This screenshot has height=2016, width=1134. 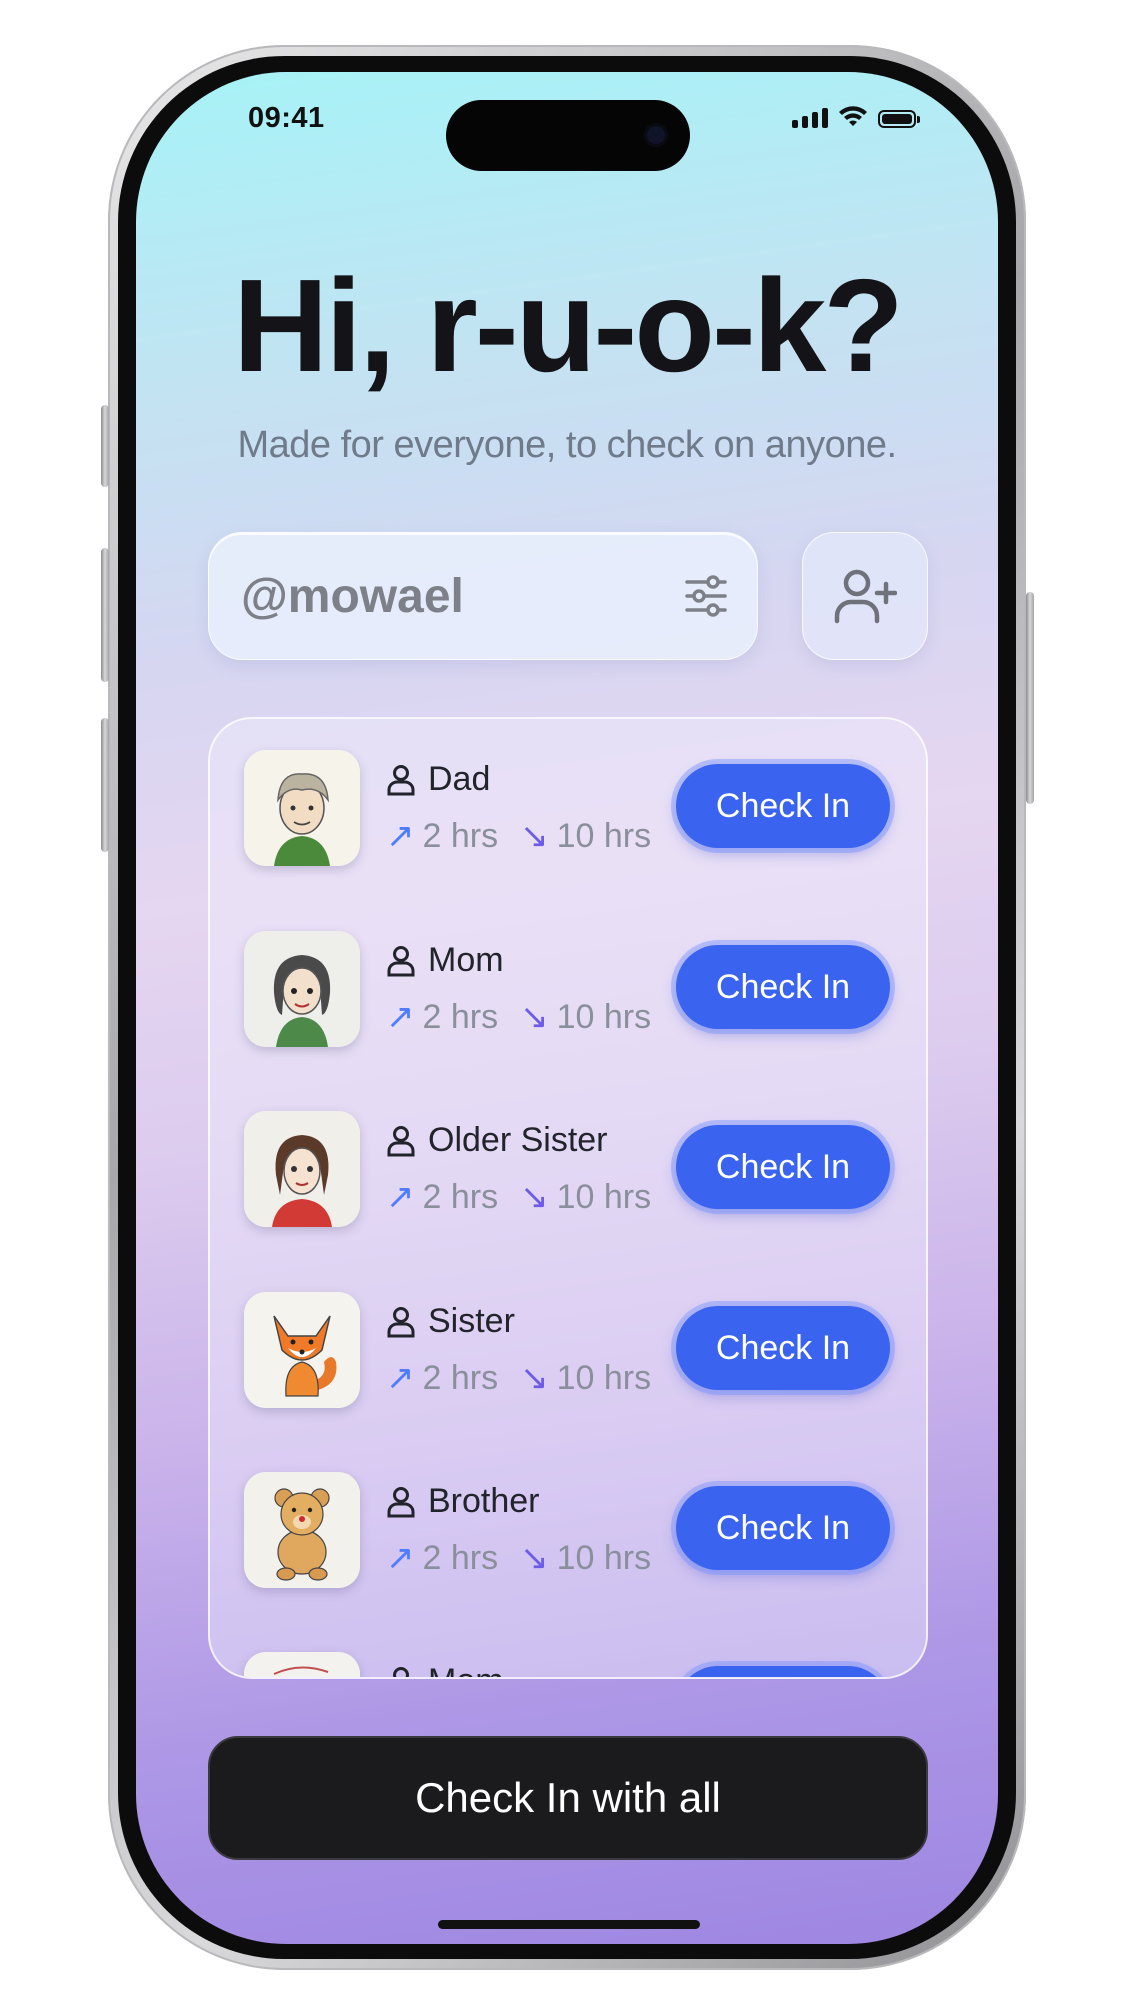 I want to click on list-item: Mom ↗ 2 hrs ↘ 10 hrs Check In, so click(x=568, y=1011).